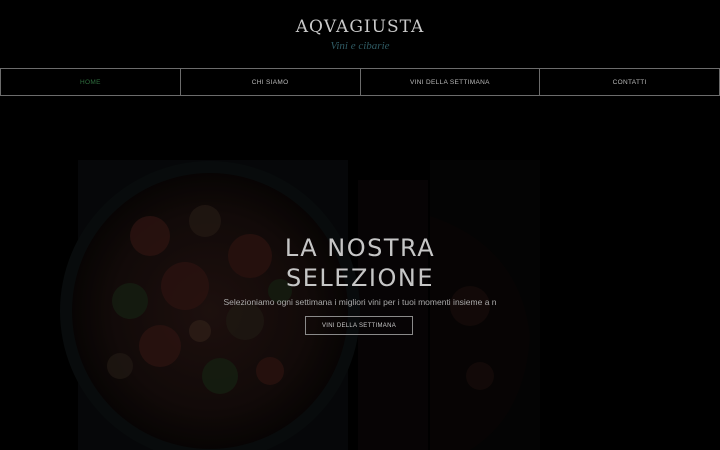 Image resolution: width=720 pixels, height=450 pixels. What do you see at coordinates (360, 46) in the screenshot?
I see `site-tagline: Vini e cibarie` at bounding box center [360, 46].